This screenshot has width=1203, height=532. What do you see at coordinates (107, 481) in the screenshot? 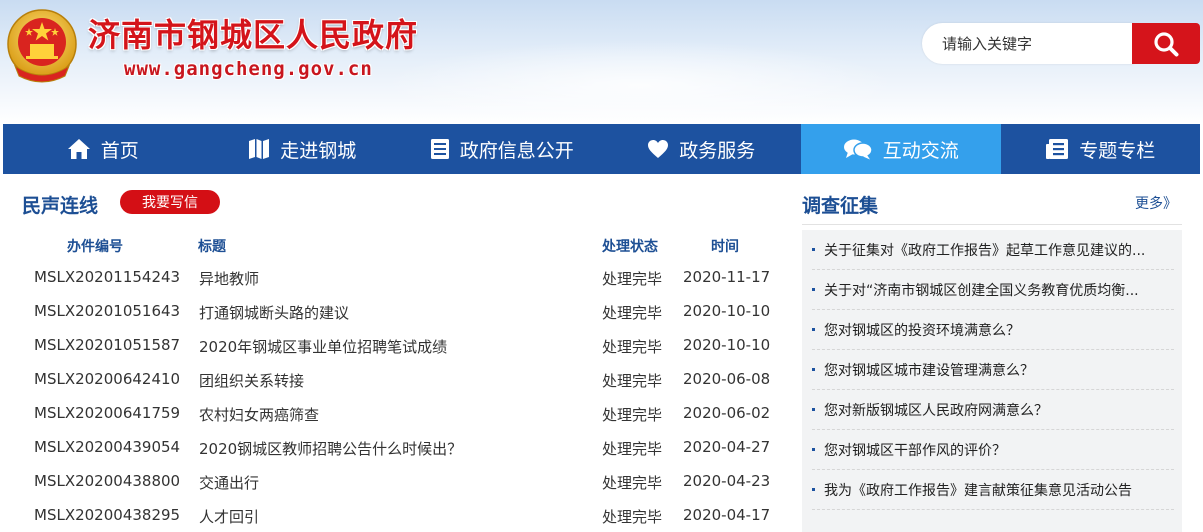
I see `row-id: MSLX20200438800` at bounding box center [107, 481].